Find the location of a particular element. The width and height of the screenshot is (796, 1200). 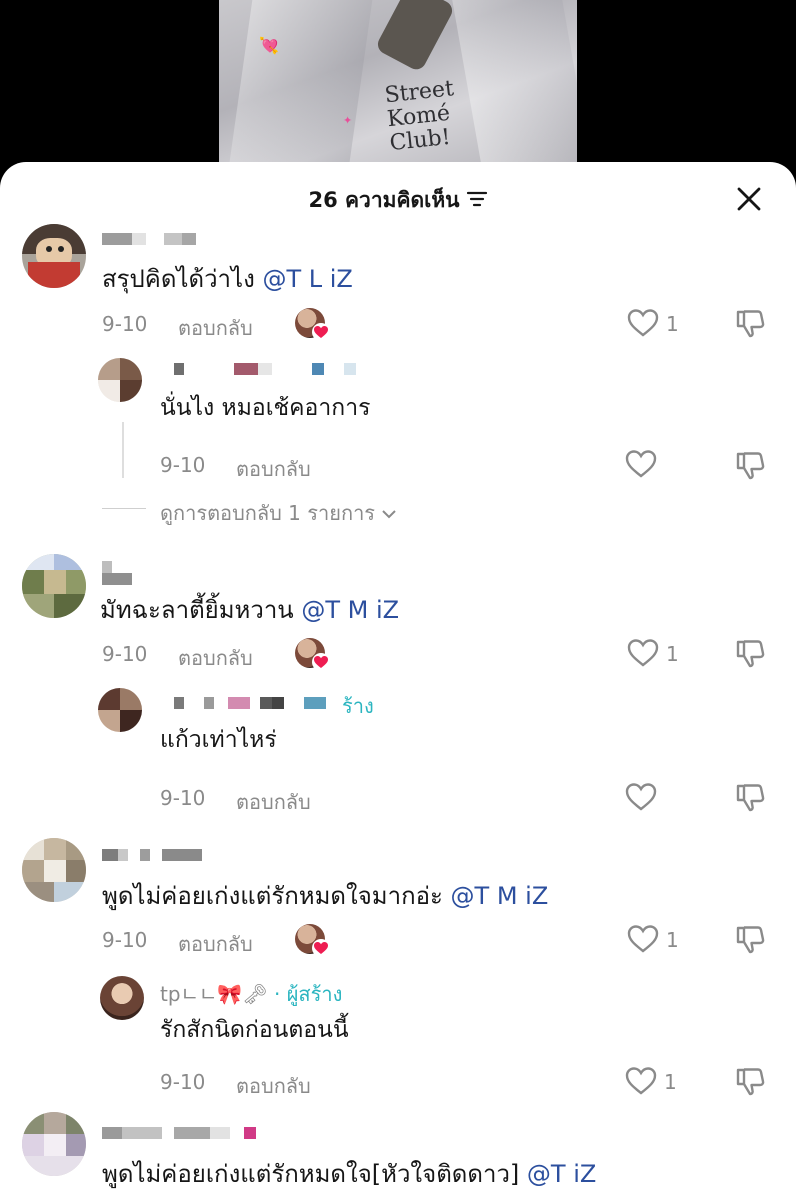

divider is located at coordinates (124, 508).